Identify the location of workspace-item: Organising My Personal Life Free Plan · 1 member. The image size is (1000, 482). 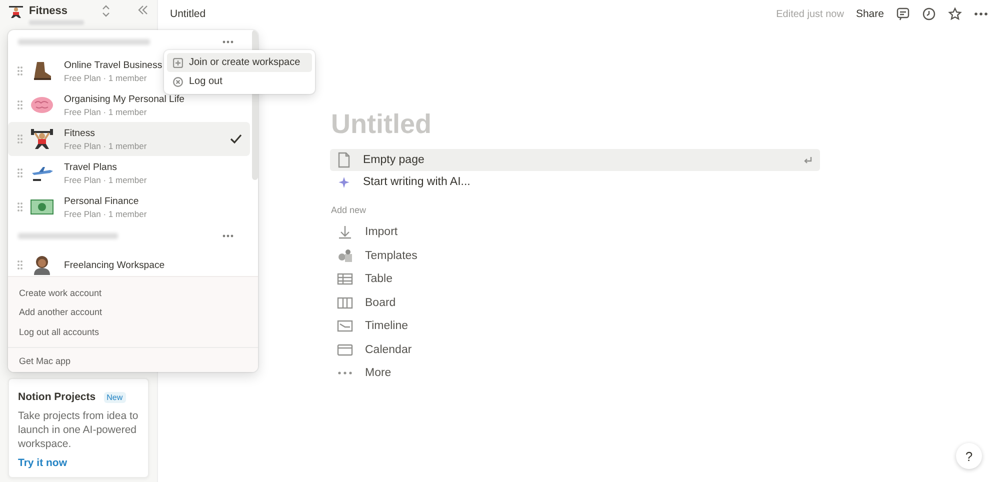
(129, 105).